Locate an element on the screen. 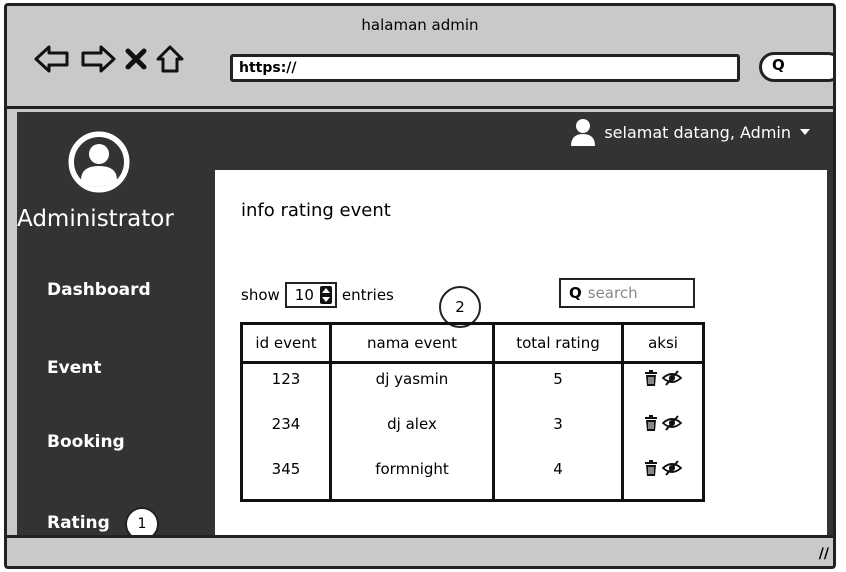 Image resolution: width=846 pixels, height=572 pixels. table-row: 345 formnight 4 is located at coordinates (472, 477).